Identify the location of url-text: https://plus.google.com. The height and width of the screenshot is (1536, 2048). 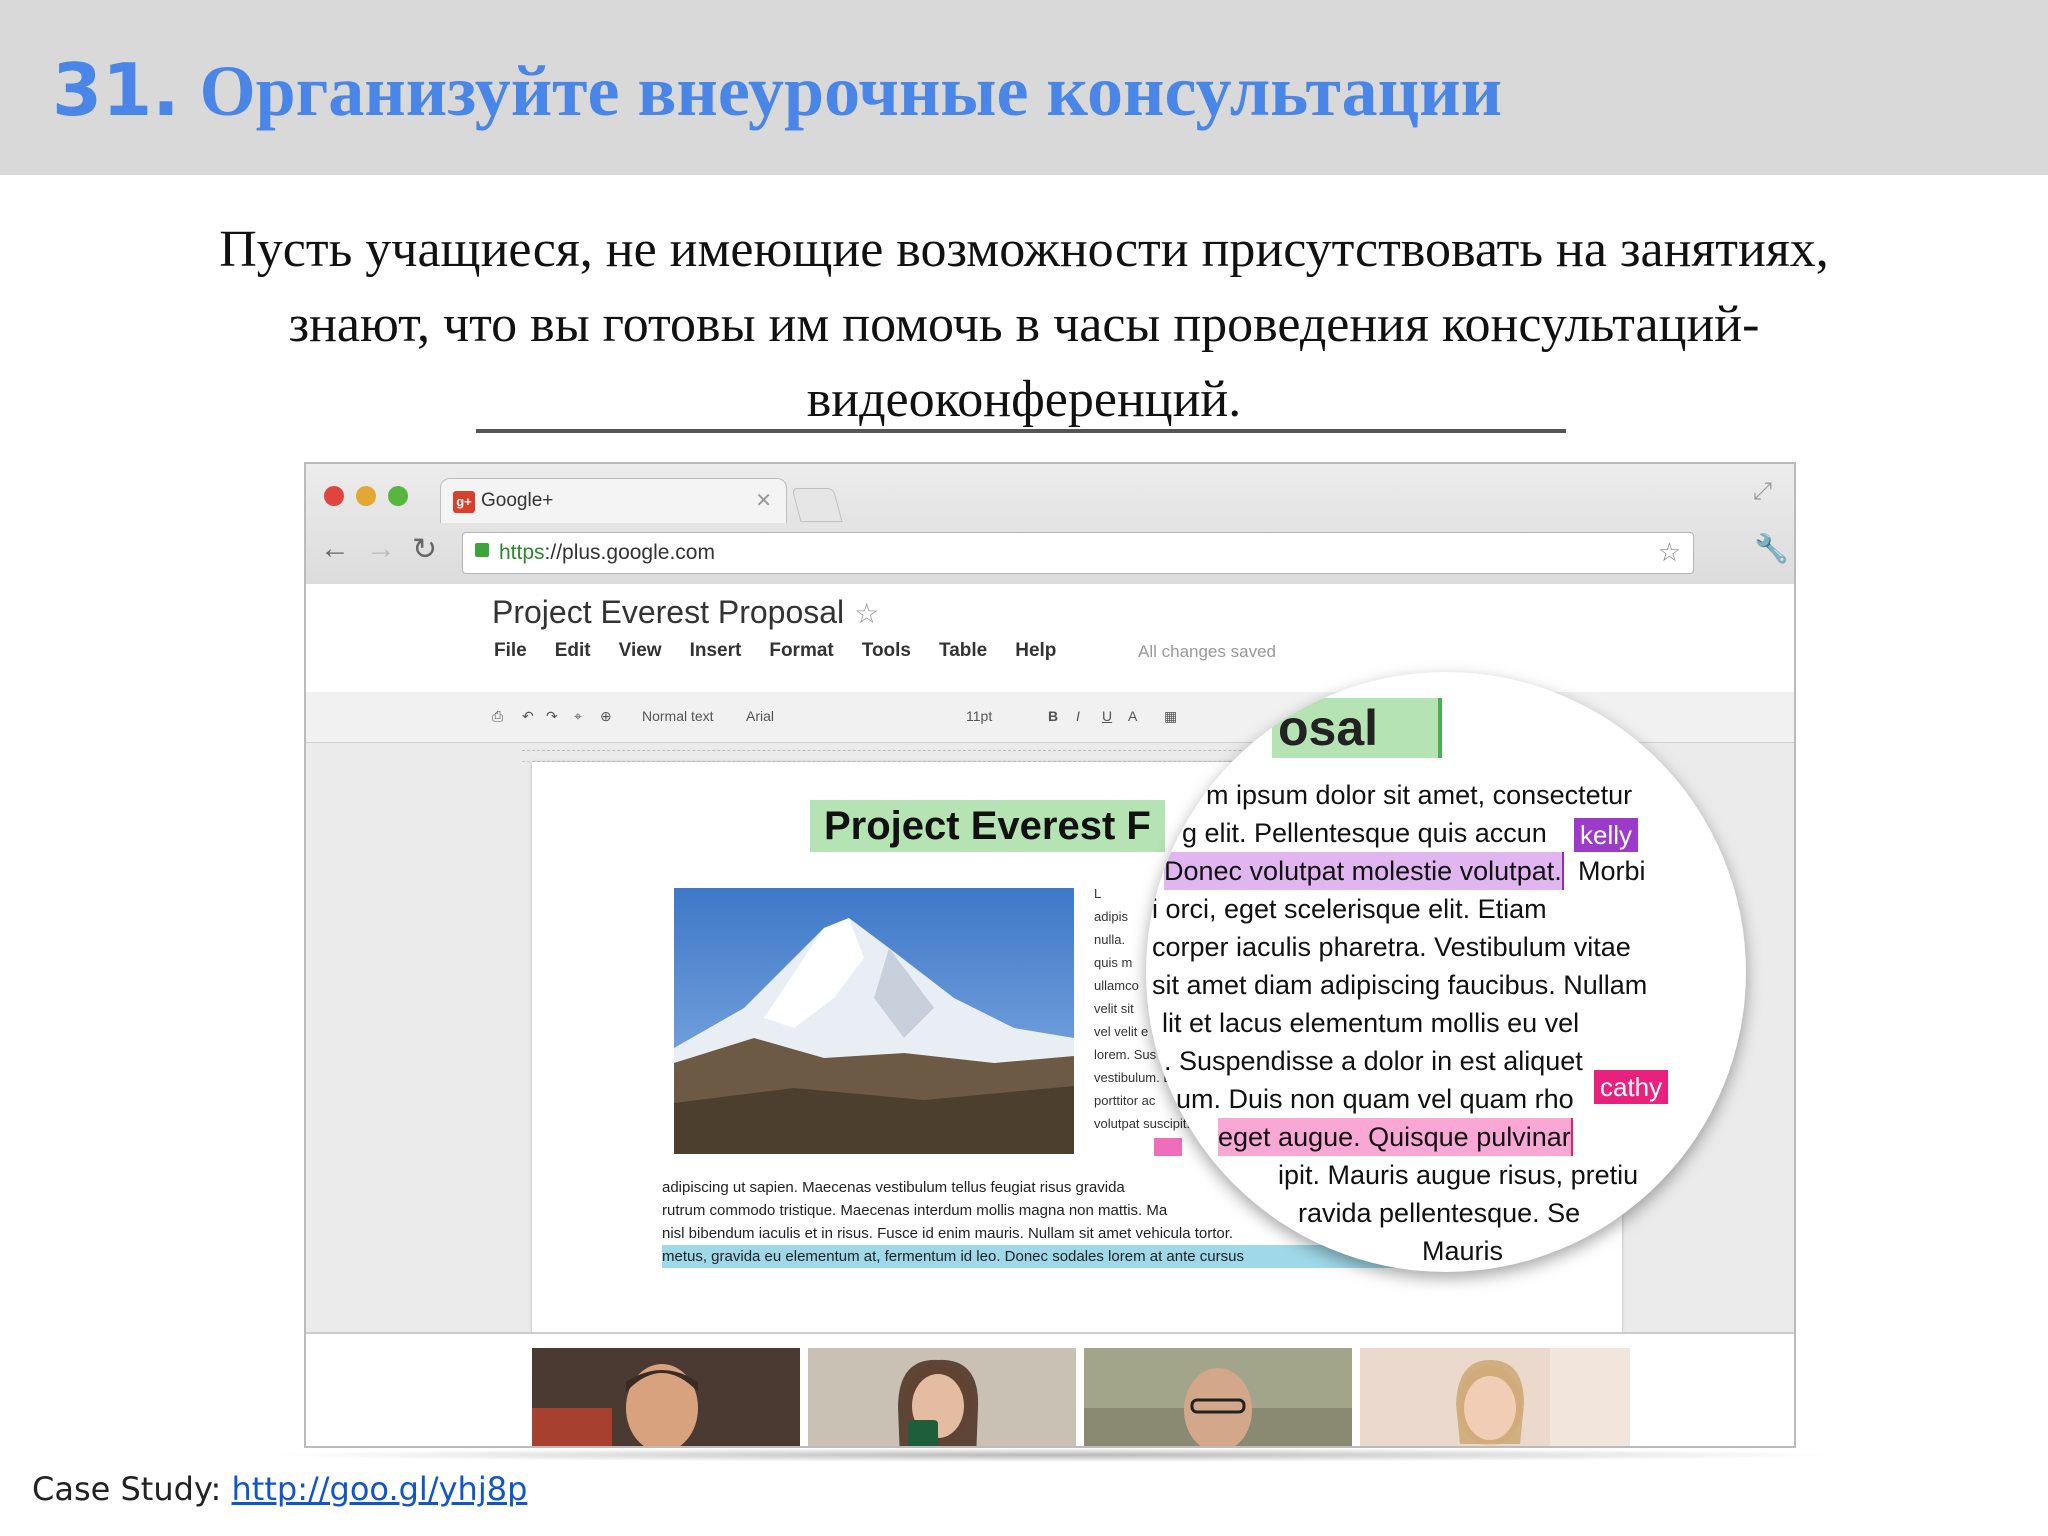
(607, 552).